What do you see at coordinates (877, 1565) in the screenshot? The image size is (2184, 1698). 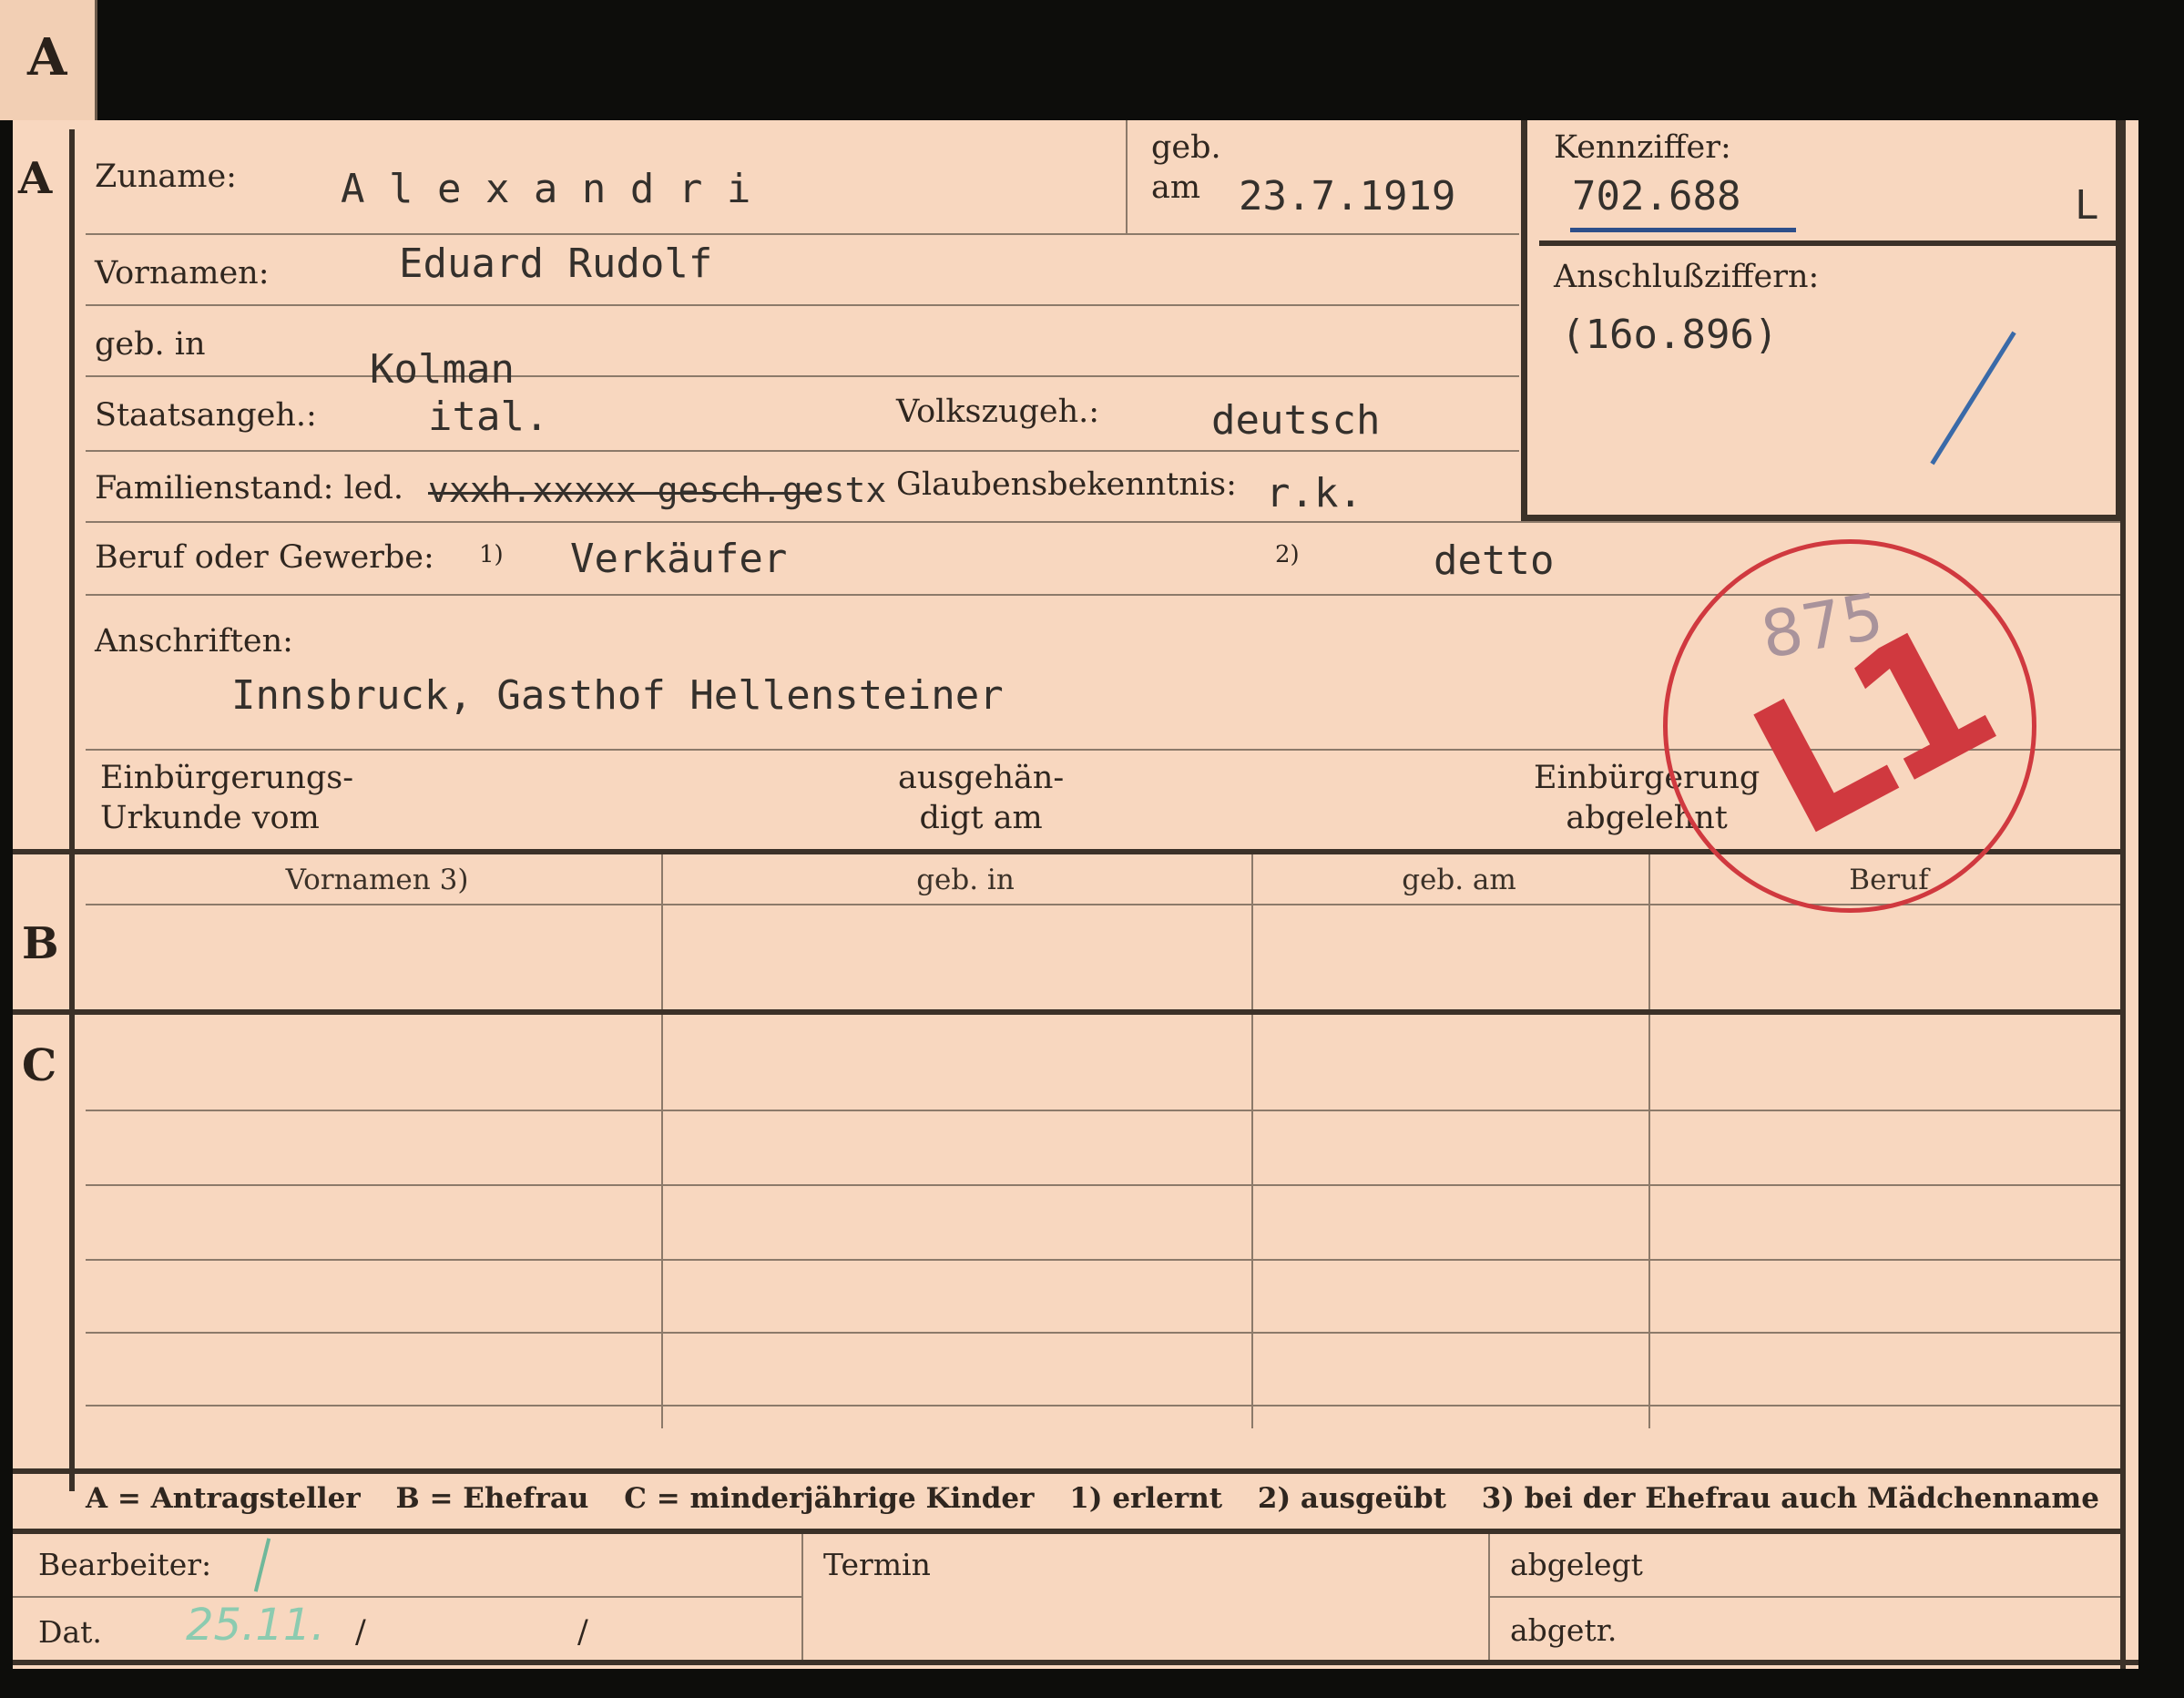 I see `termin-label: Termin` at bounding box center [877, 1565].